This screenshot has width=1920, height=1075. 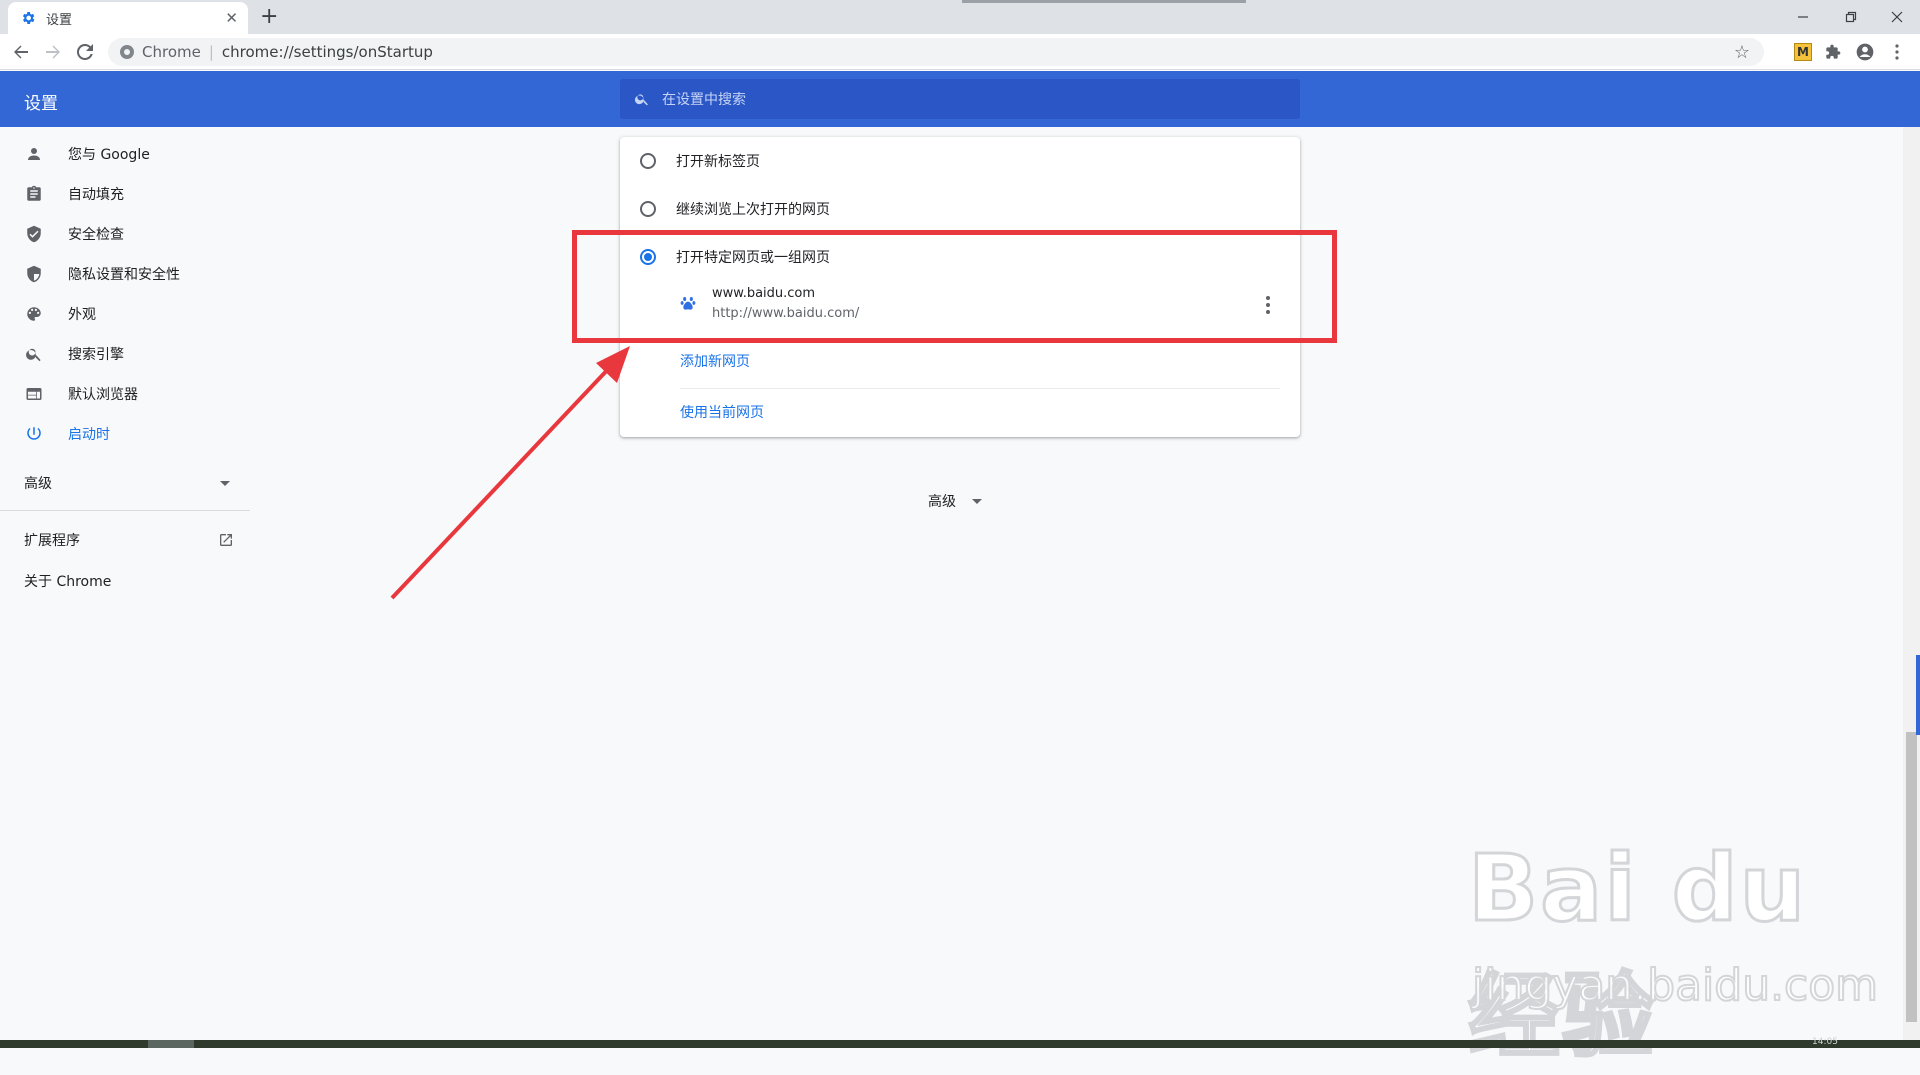 What do you see at coordinates (1675, 985) in the screenshot?
I see `baidu-jingyan-watermark-url: jingyan.baidu.com` at bounding box center [1675, 985].